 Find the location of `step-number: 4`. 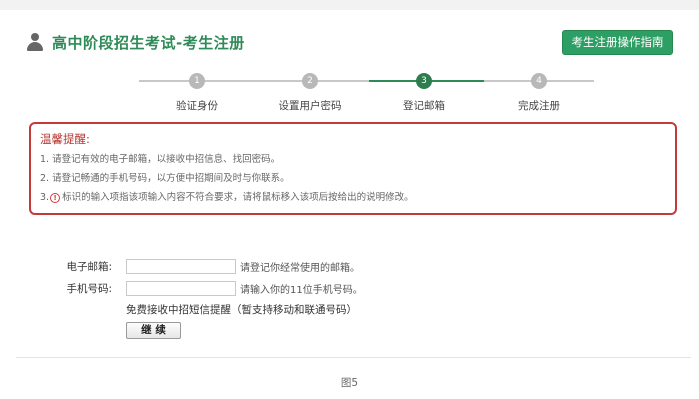

step-number: 4 is located at coordinates (539, 81).